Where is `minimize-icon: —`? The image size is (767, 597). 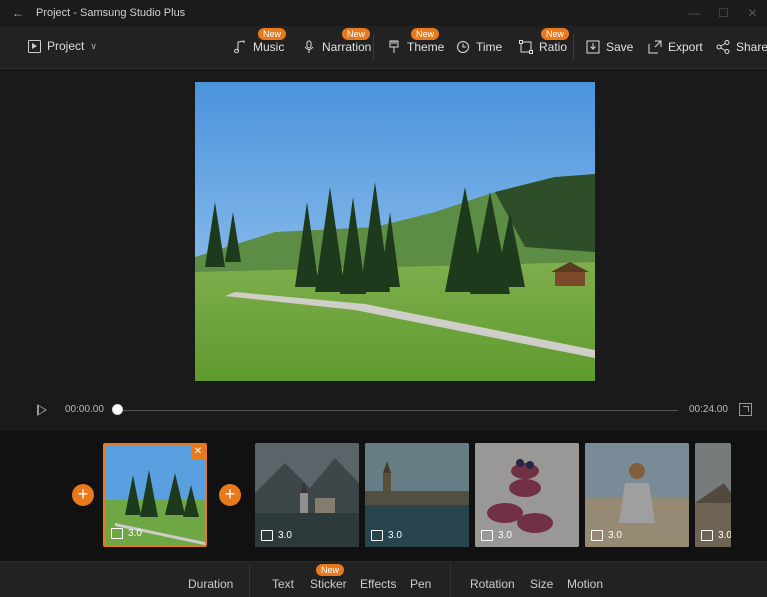 minimize-icon: — is located at coordinates (694, 13).